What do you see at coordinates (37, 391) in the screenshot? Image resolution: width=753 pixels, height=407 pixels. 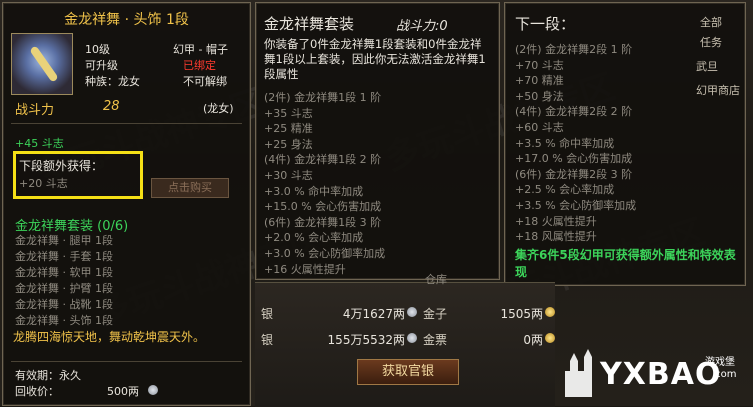 I see `recycle-label: 回收价：` at bounding box center [37, 391].